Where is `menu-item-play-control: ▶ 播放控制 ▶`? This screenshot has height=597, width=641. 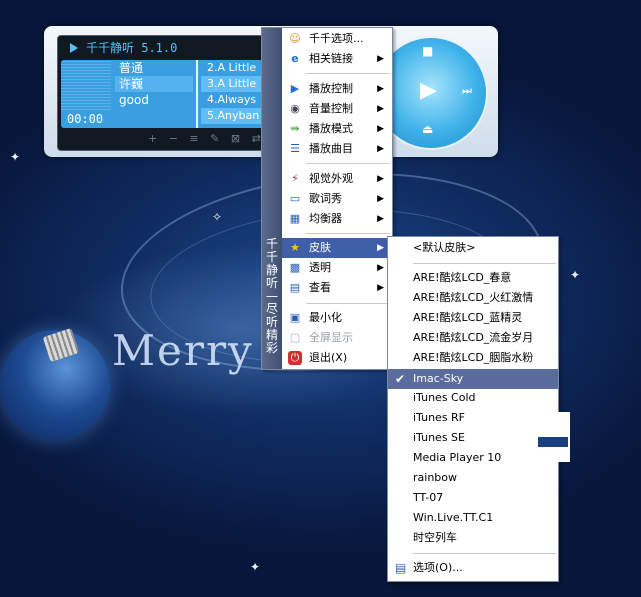 menu-item-play-control: ▶ 播放控制 ▶ is located at coordinates (337, 89).